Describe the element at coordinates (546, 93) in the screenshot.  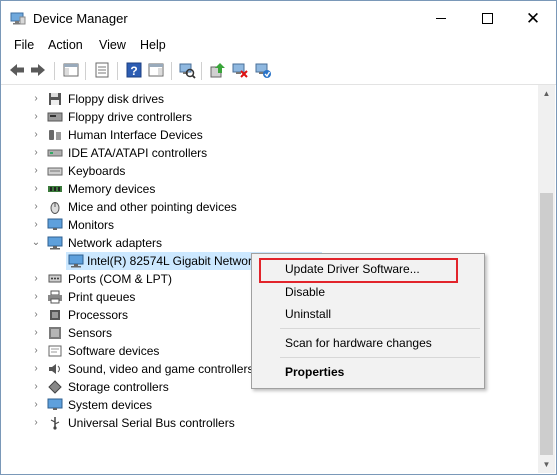
I see `scroll-up-icon: ▲` at that location.